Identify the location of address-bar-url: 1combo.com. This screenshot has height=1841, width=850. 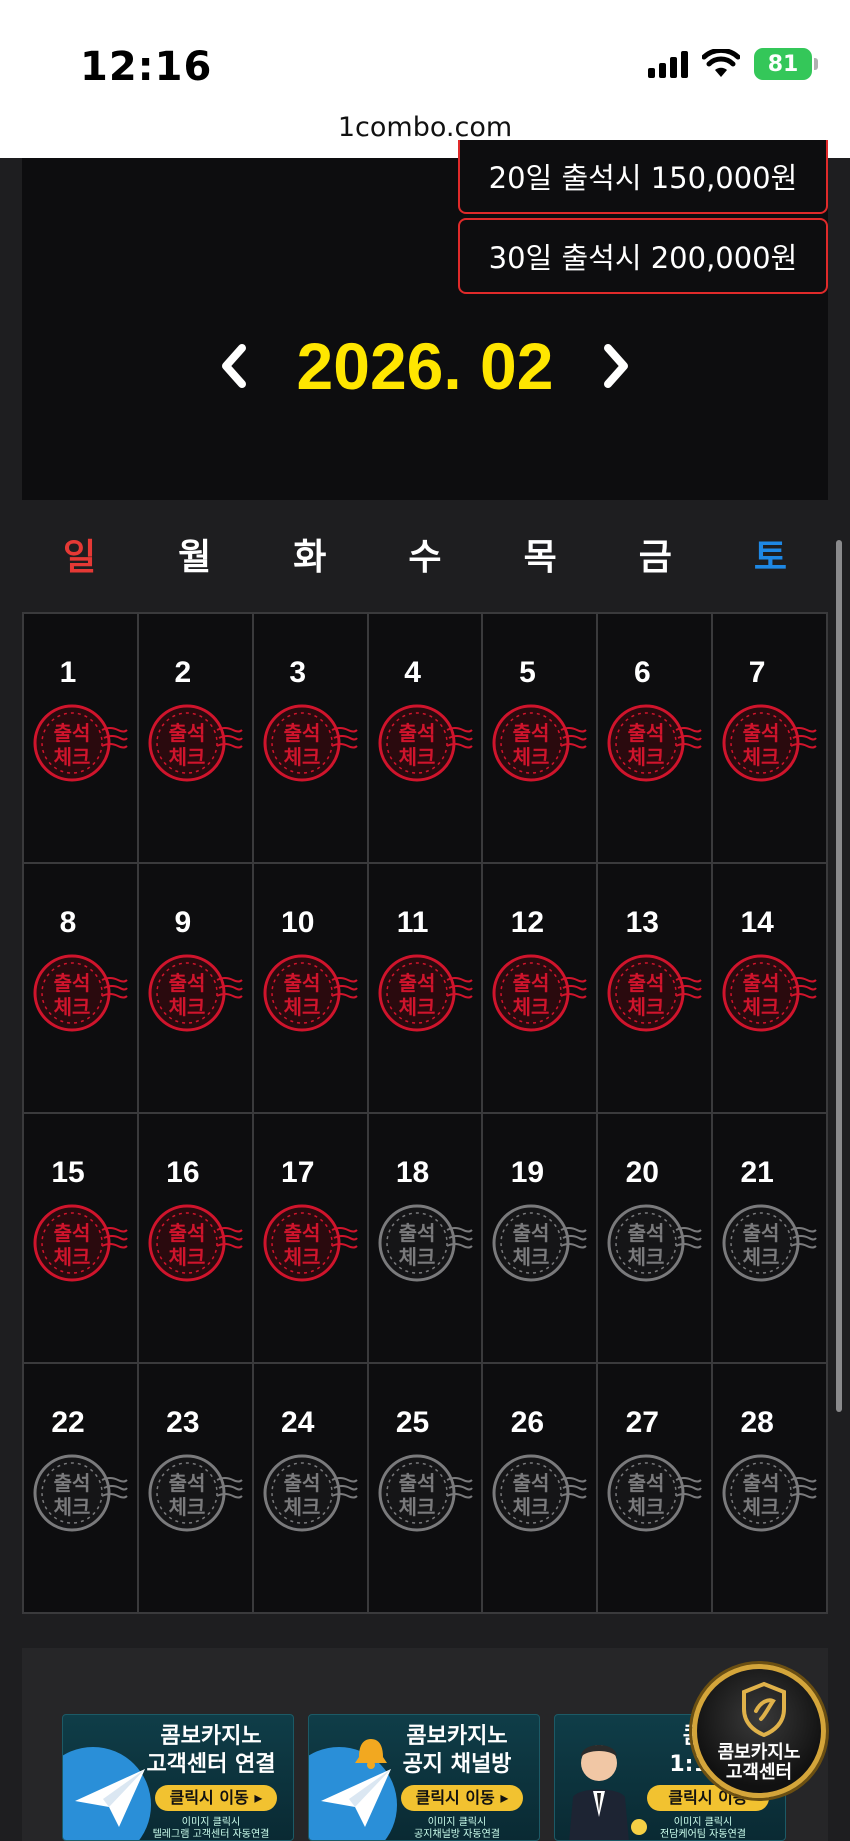
(425, 127).